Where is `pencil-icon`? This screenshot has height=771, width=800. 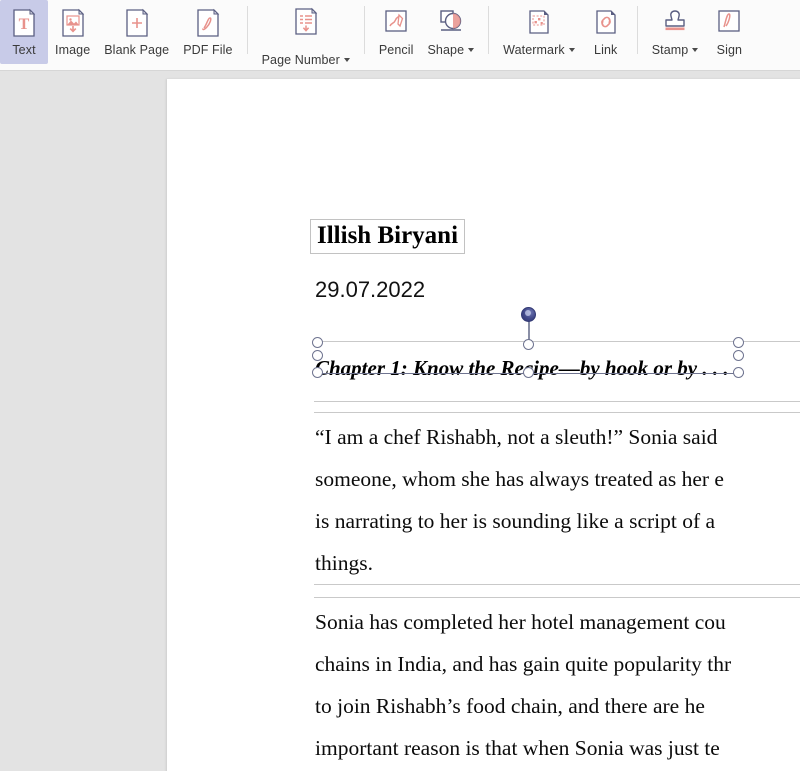 pencil-icon is located at coordinates (396, 23).